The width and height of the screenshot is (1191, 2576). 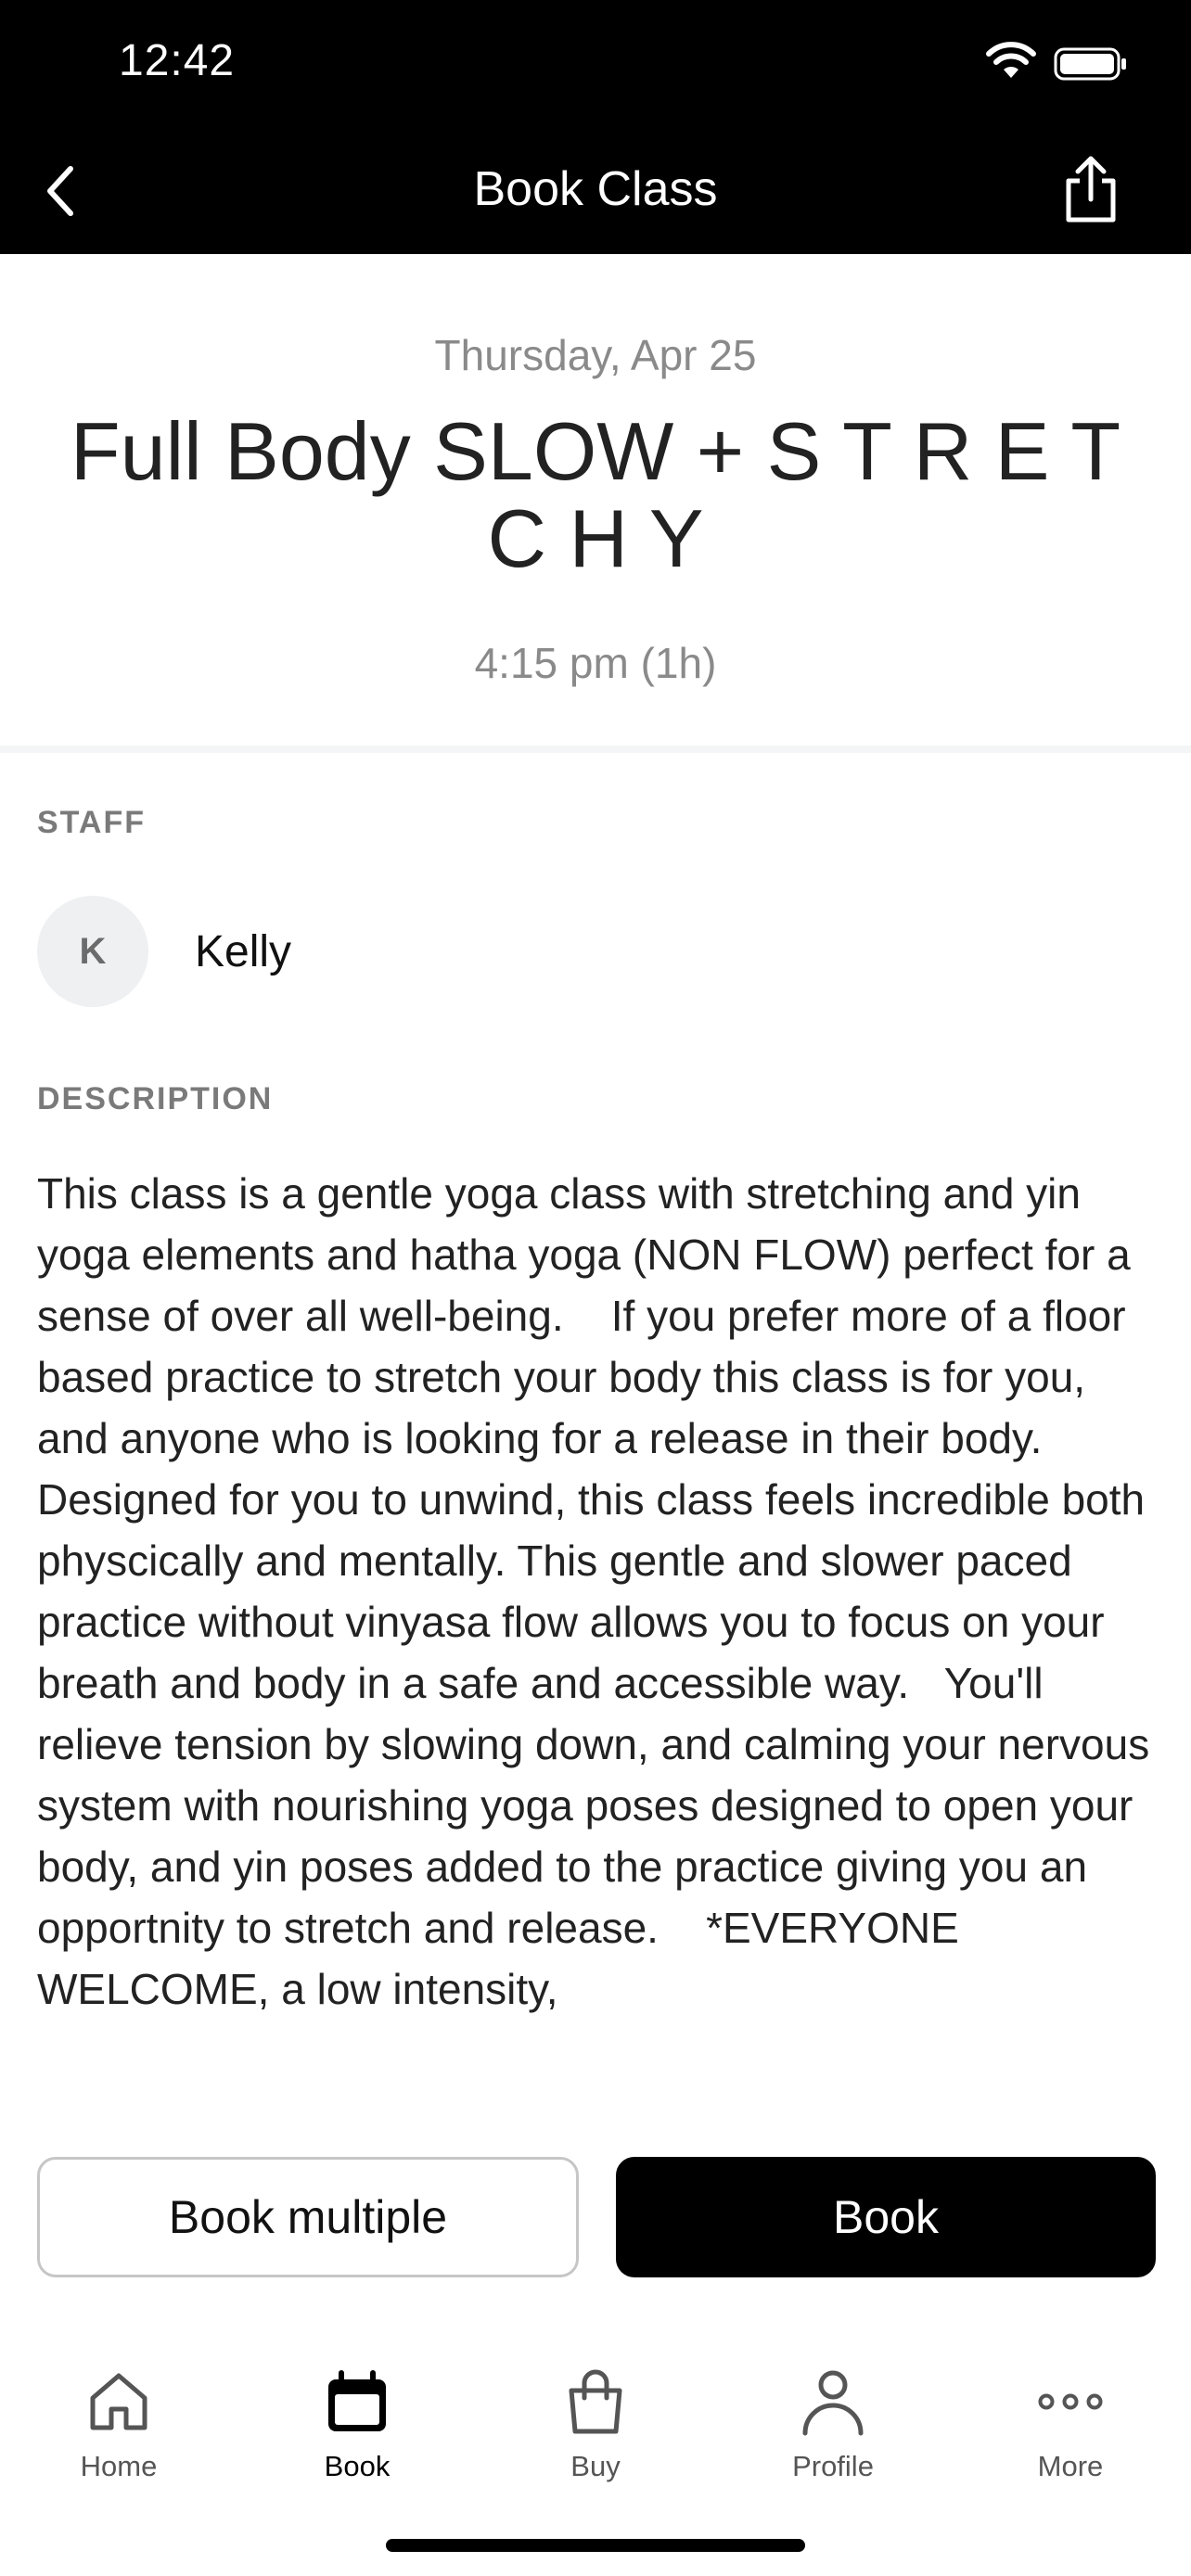 I want to click on share-icon, so click(x=1091, y=190).